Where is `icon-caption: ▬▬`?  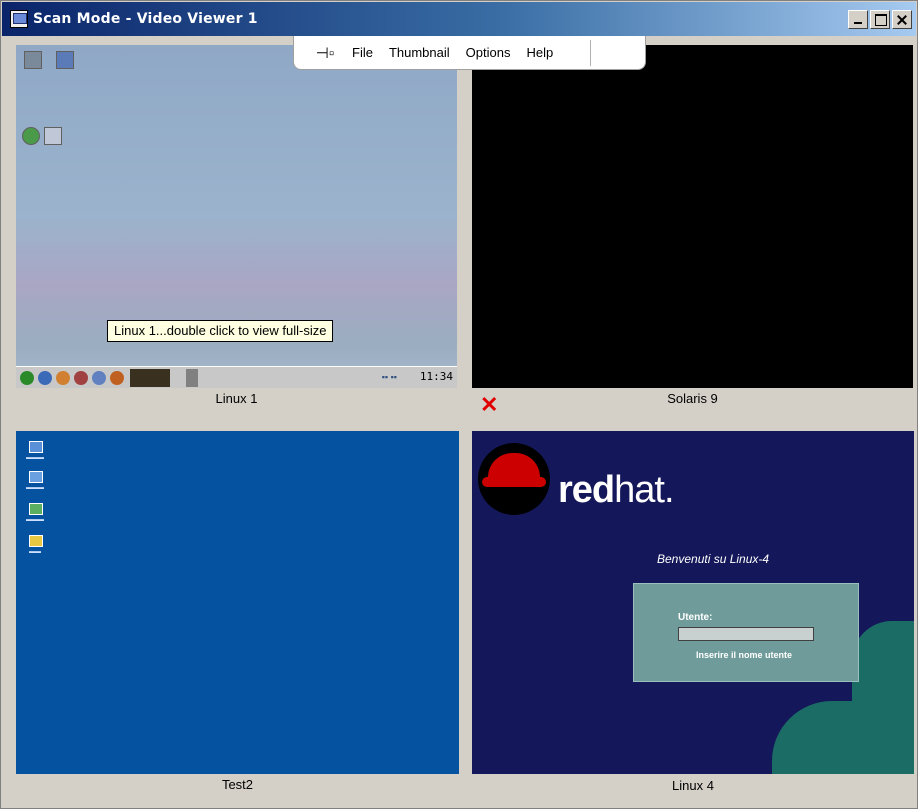 icon-caption: ▬▬ is located at coordinates (35, 552).